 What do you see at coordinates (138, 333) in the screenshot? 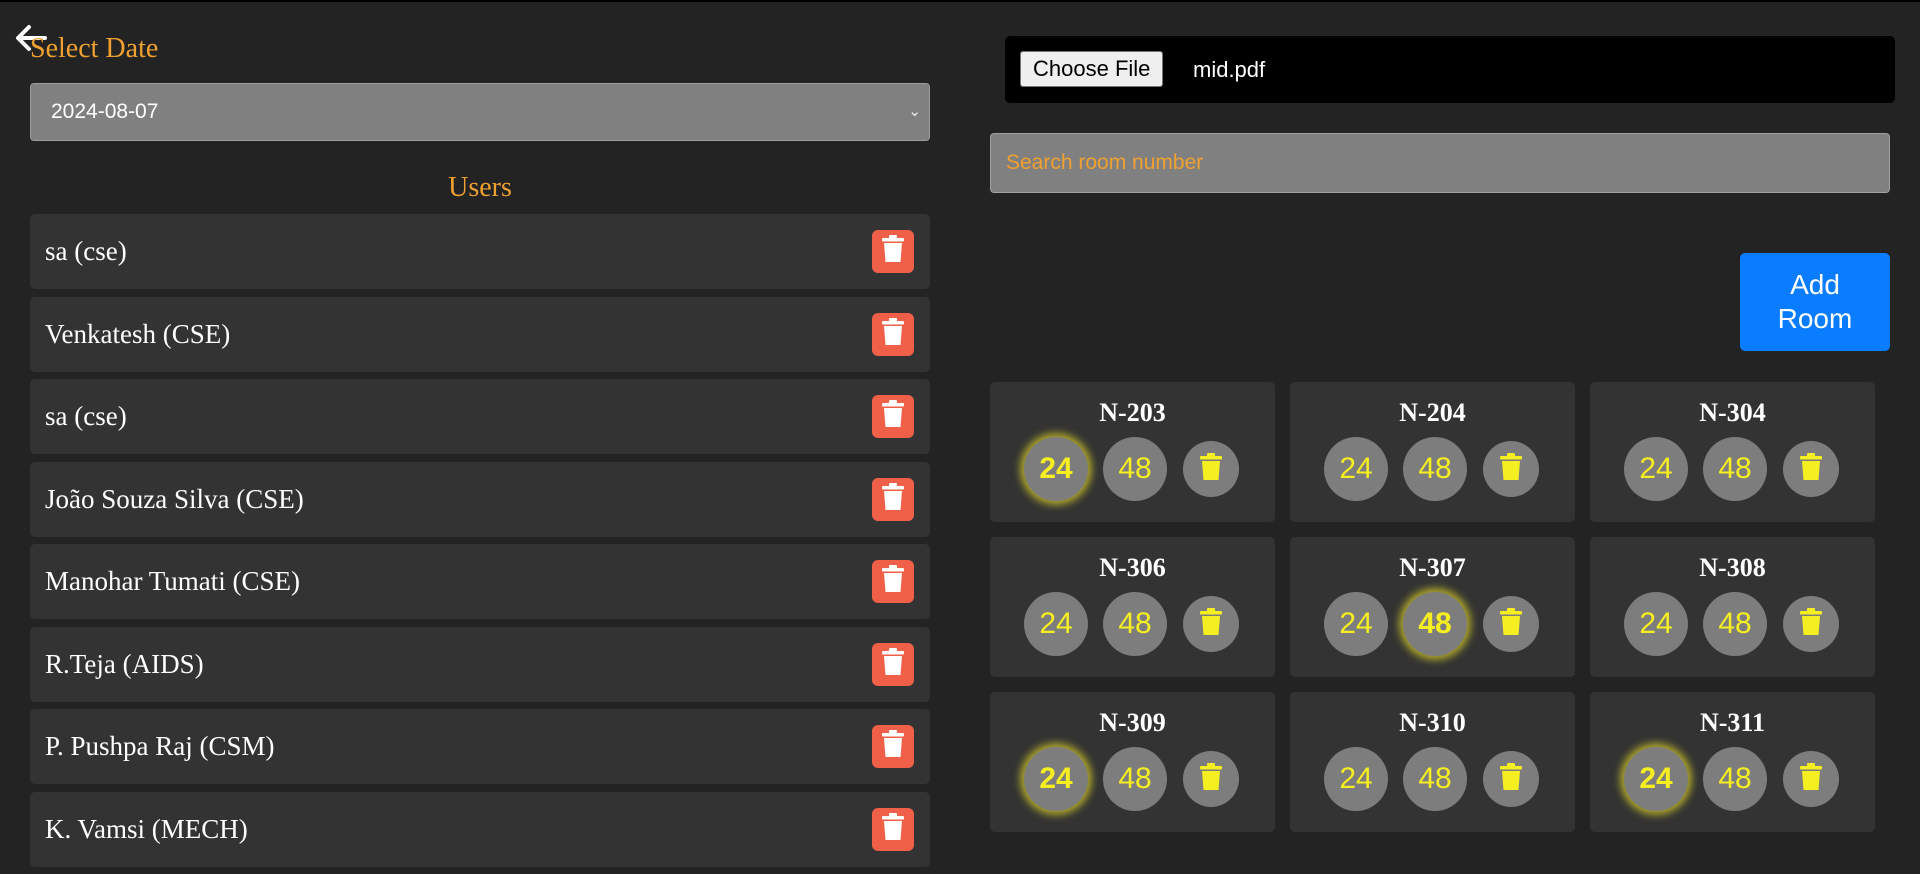
I see `user-name: Venkatesh (CSE)` at bounding box center [138, 333].